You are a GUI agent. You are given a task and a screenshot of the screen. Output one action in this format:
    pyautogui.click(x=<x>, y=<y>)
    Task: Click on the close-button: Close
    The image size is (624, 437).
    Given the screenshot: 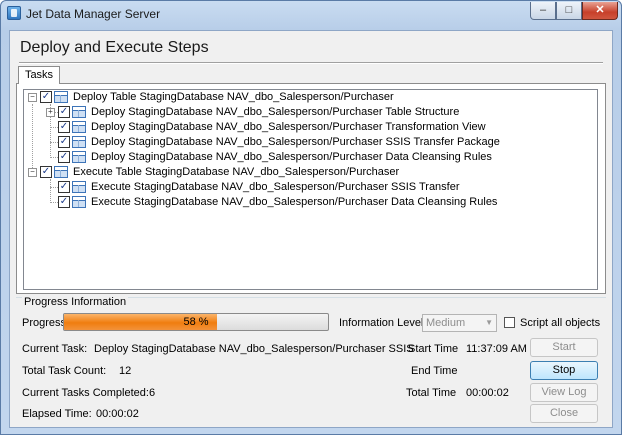 What is the action you would take?
    pyautogui.click(x=564, y=413)
    